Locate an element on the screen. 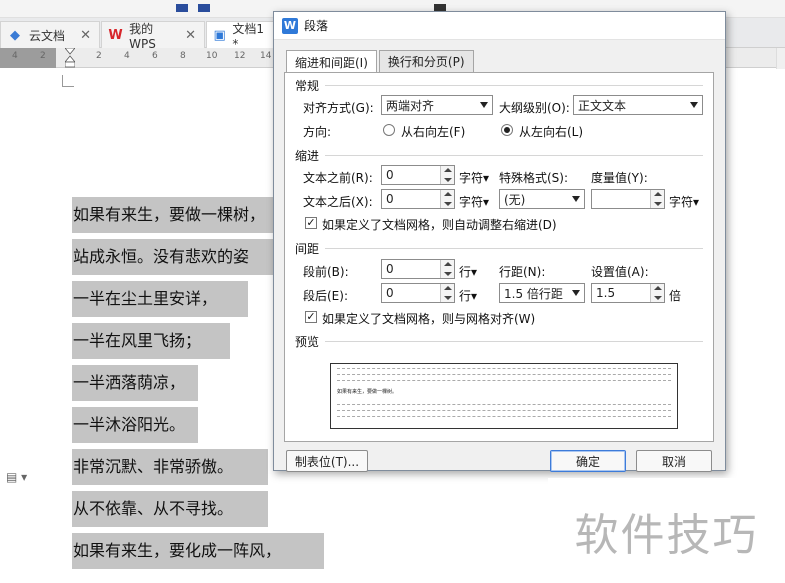 The width and height of the screenshot is (785, 583). cancel-button: 取消 is located at coordinates (674, 461).